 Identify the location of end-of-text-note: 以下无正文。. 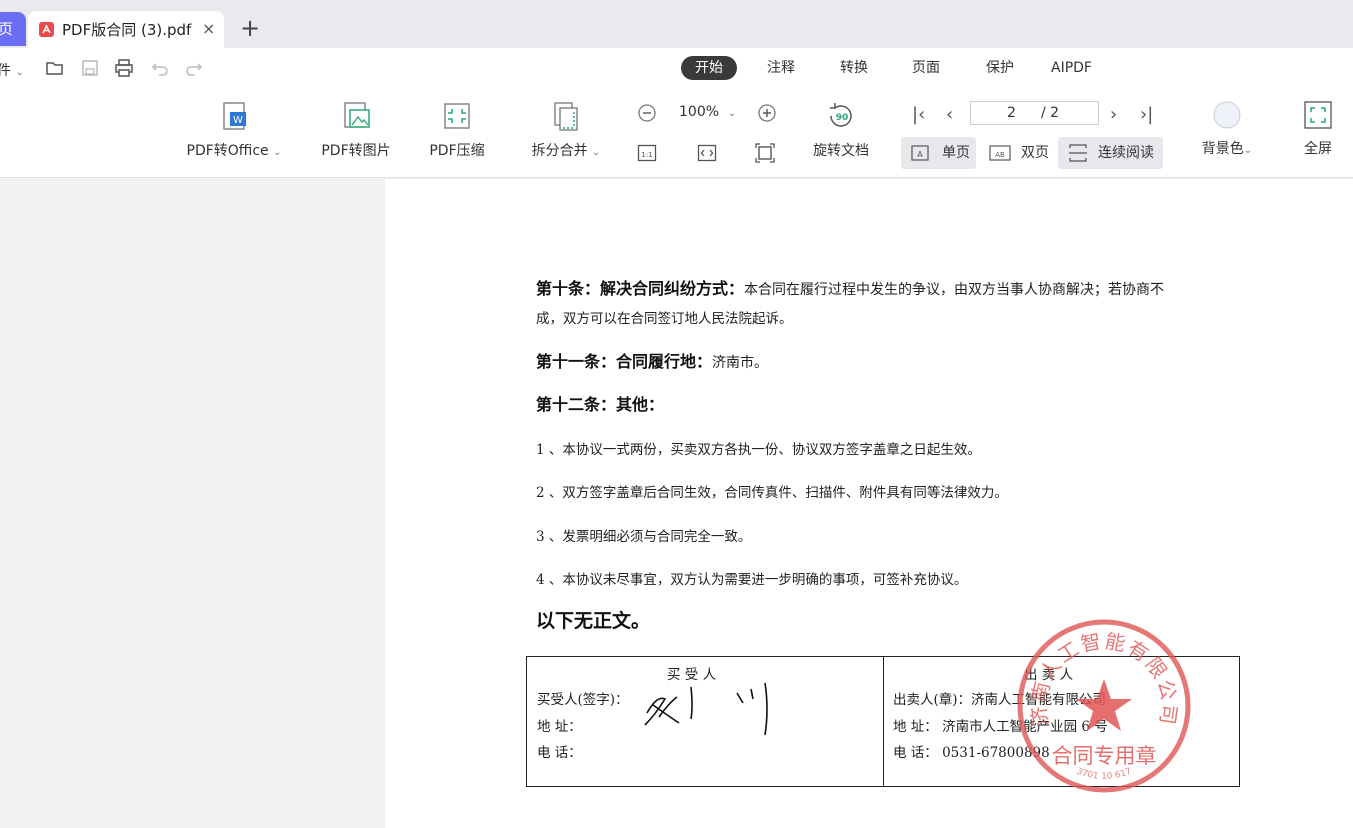
(593, 621).